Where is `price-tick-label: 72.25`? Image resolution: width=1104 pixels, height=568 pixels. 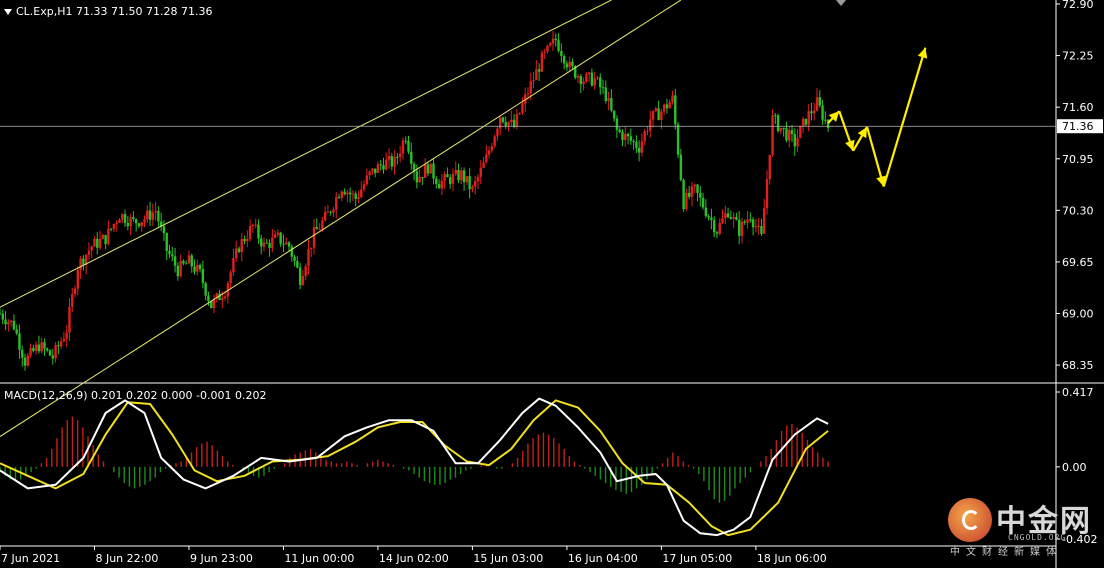 price-tick-label: 72.25 is located at coordinates (1078, 56).